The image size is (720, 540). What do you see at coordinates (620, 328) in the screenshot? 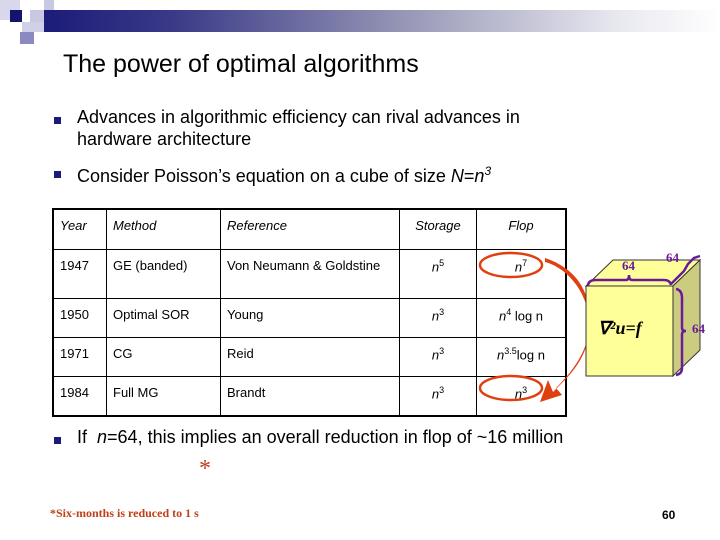
I see `poisson-equation: ∇²u=f` at bounding box center [620, 328].